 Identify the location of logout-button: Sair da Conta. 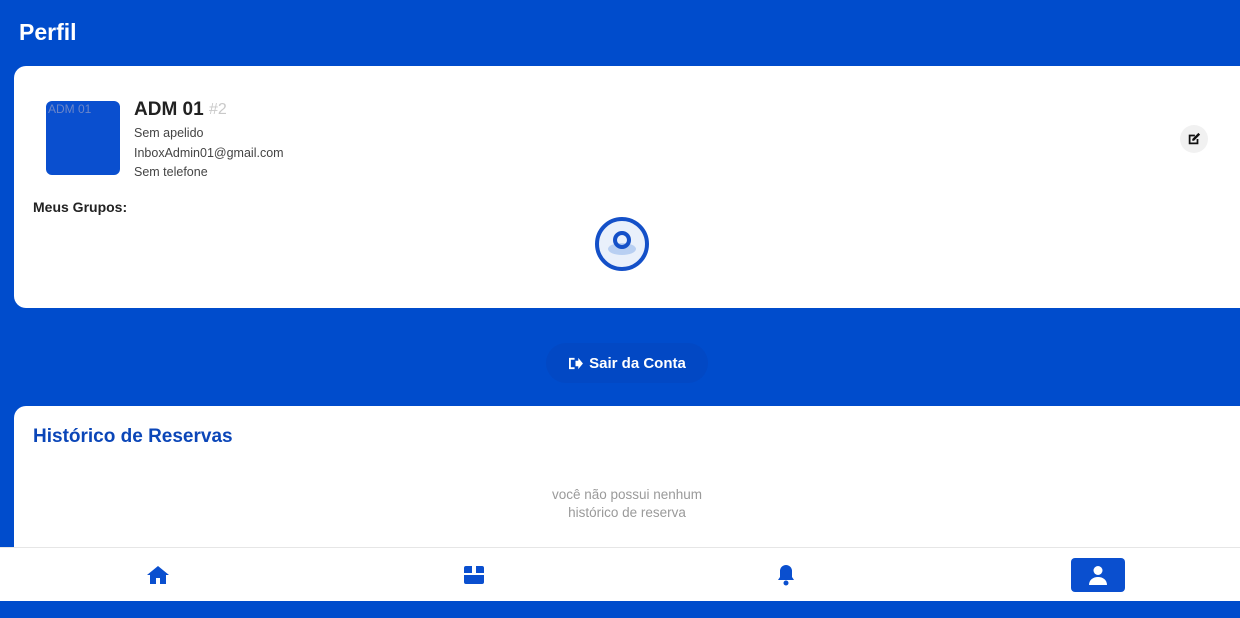
(627, 363).